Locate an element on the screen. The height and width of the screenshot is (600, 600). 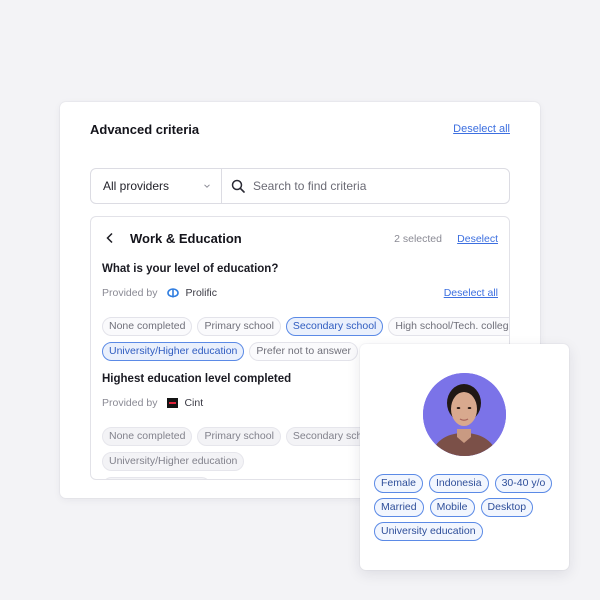
avatar is located at coordinates (464, 414).